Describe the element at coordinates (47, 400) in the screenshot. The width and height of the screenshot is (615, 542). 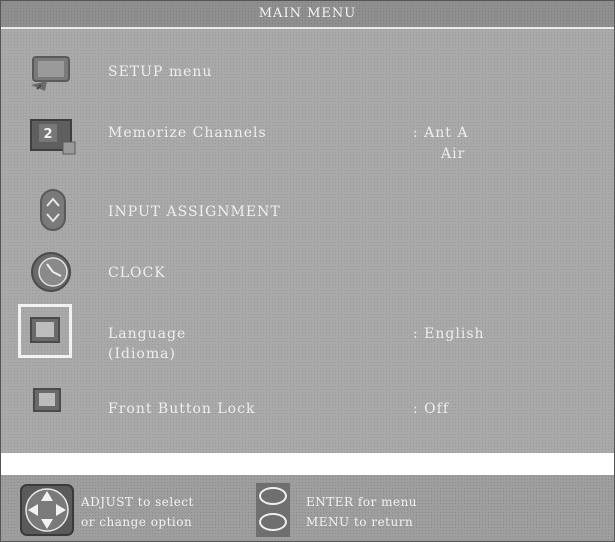
I see `lock-icon` at that location.